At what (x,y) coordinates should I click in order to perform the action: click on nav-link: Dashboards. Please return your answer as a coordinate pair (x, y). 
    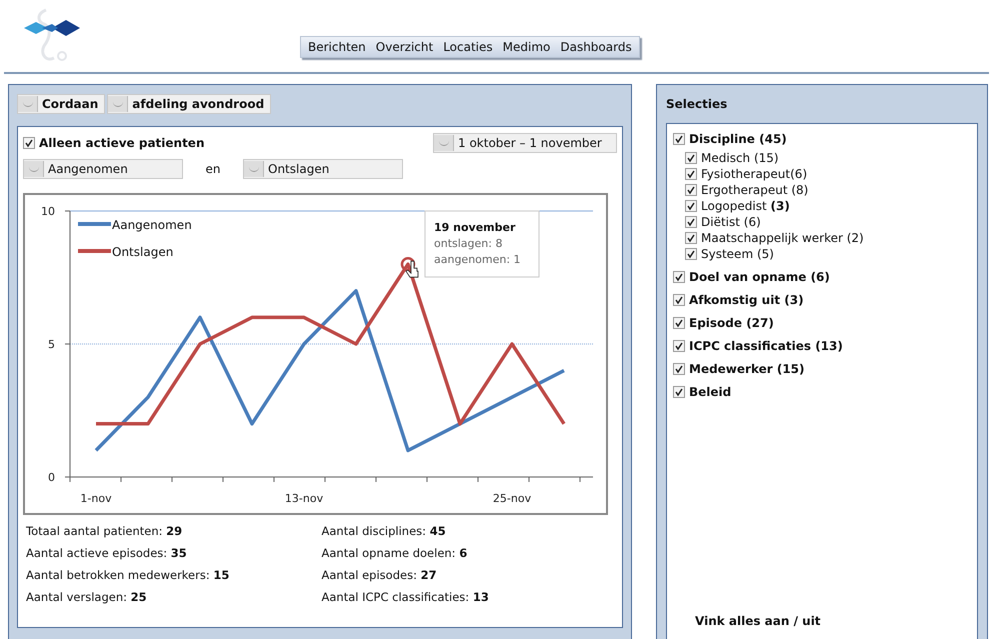
    Looking at the image, I should click on (596, 47).